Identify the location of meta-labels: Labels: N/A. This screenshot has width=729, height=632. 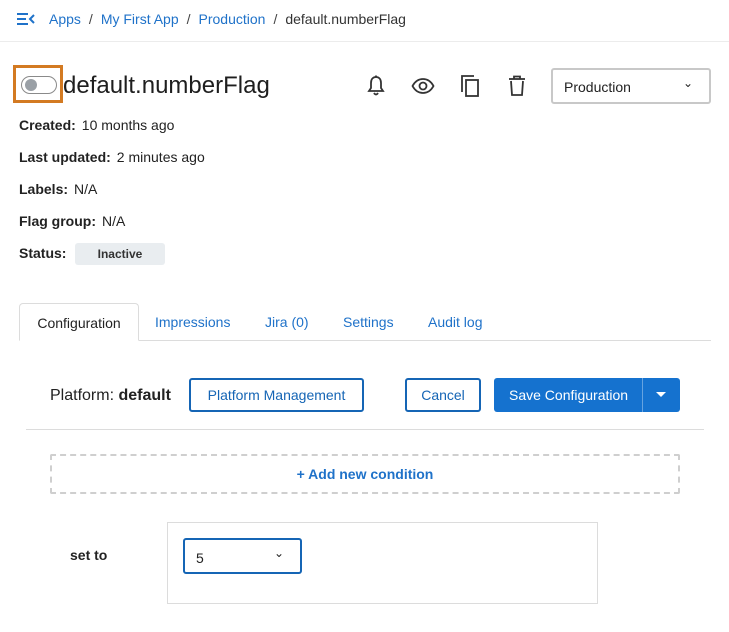
(58, 189).